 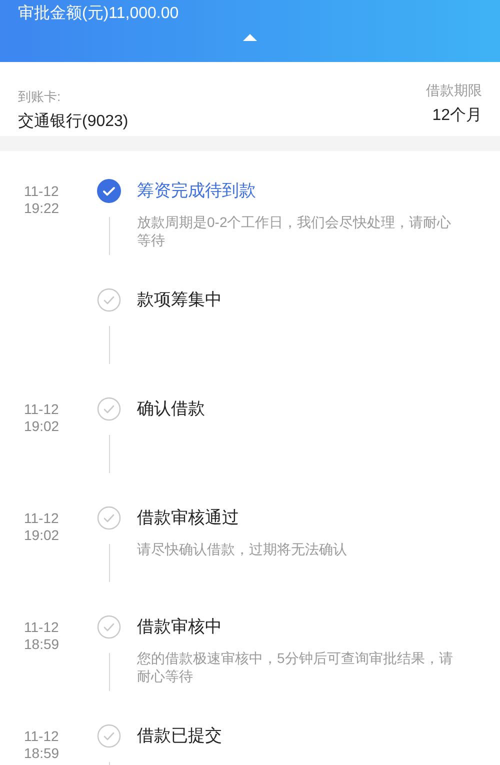 What do you see at coordinates (457, 116) in the screenshot?
I see `term-value: 12个月` at bounding box center [457, 116].